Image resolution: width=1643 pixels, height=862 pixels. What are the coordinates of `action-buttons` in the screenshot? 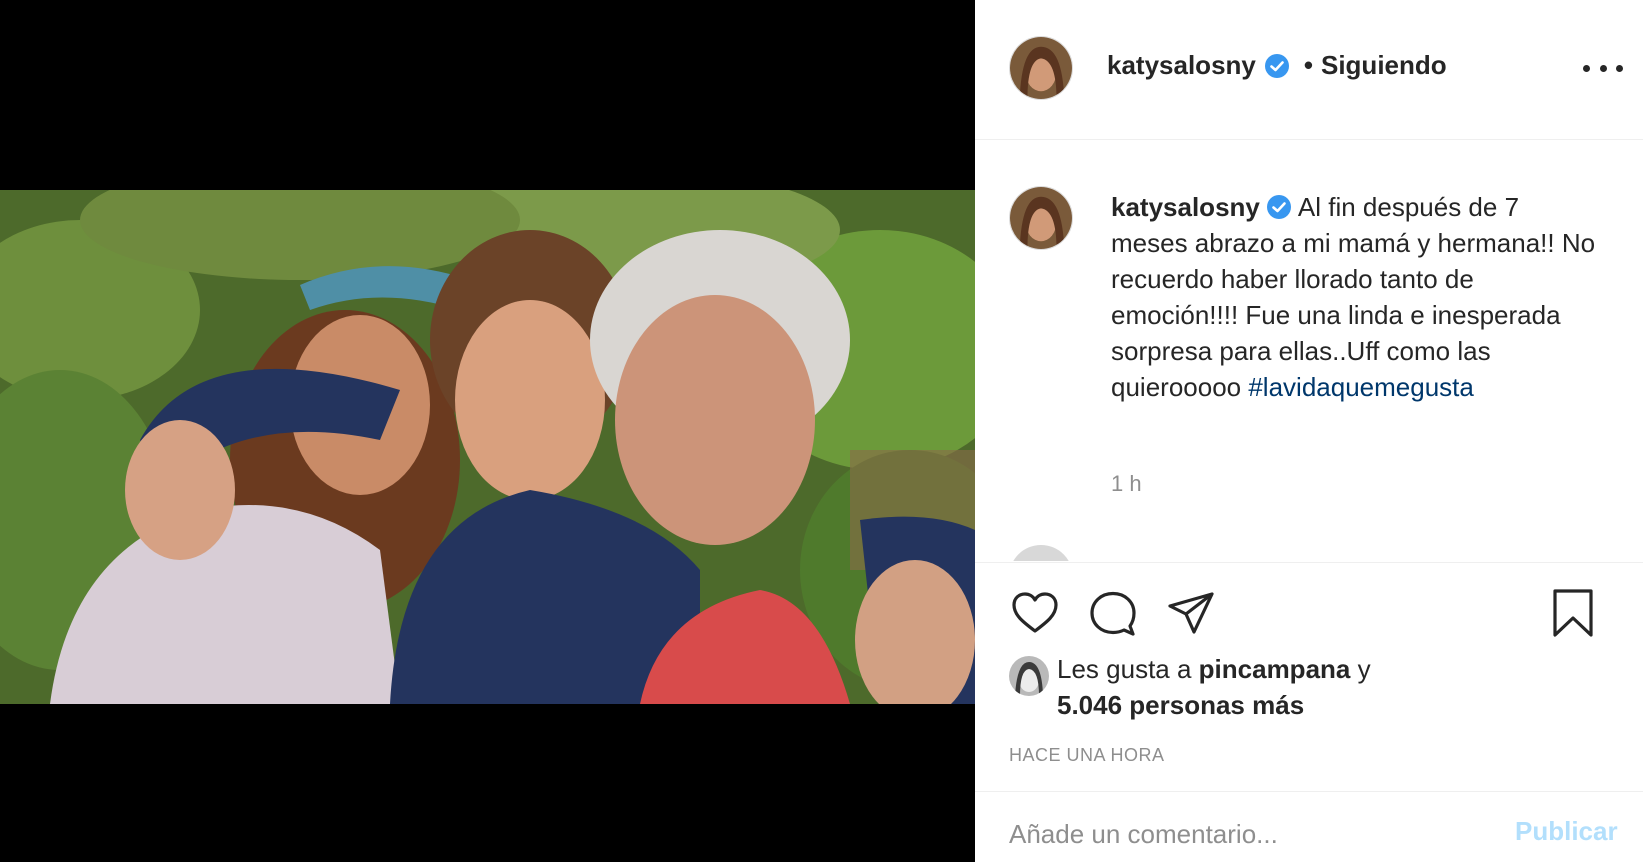 It's located at (1309, 613).